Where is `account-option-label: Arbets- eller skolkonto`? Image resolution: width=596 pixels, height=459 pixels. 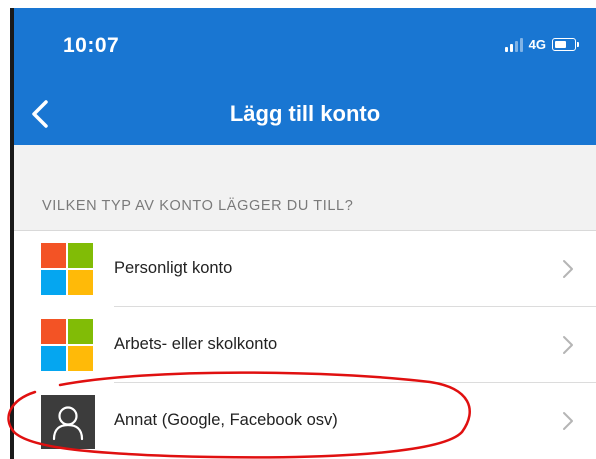 account-option-label: Arbets- eller skolkonto is located at coordinates (196, 344).